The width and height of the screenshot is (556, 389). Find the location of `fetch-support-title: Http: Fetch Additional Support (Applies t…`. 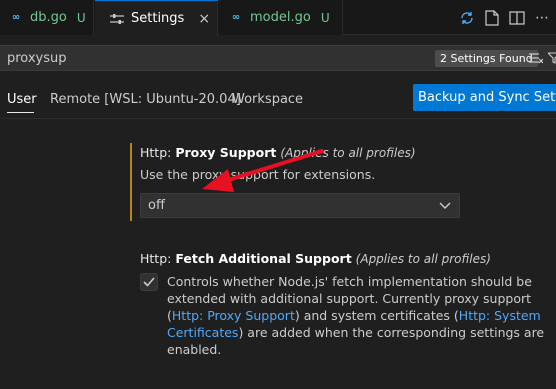

fetch-support-title: Http: Fetch Additional Support (Applies t… is located at coordinates (315, 258).